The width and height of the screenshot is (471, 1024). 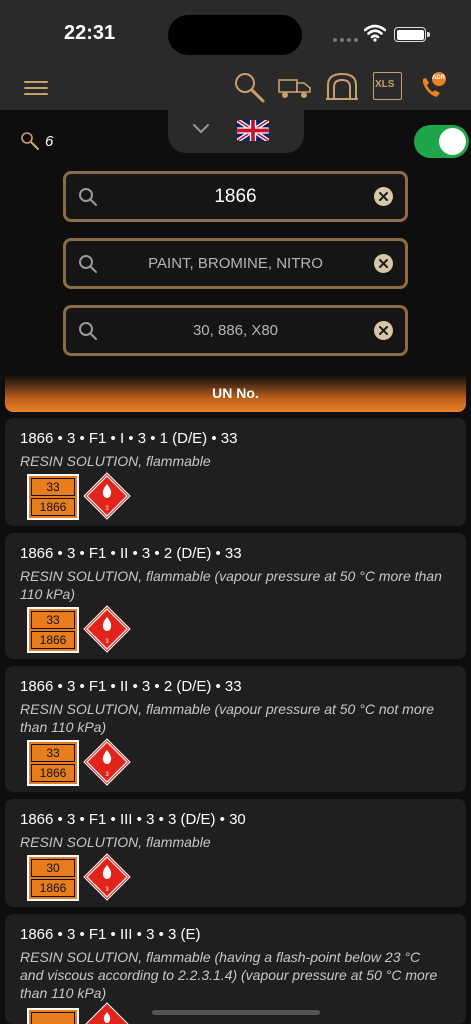 I want to click on xls-icon: XLS, so click(x=387, y=86).